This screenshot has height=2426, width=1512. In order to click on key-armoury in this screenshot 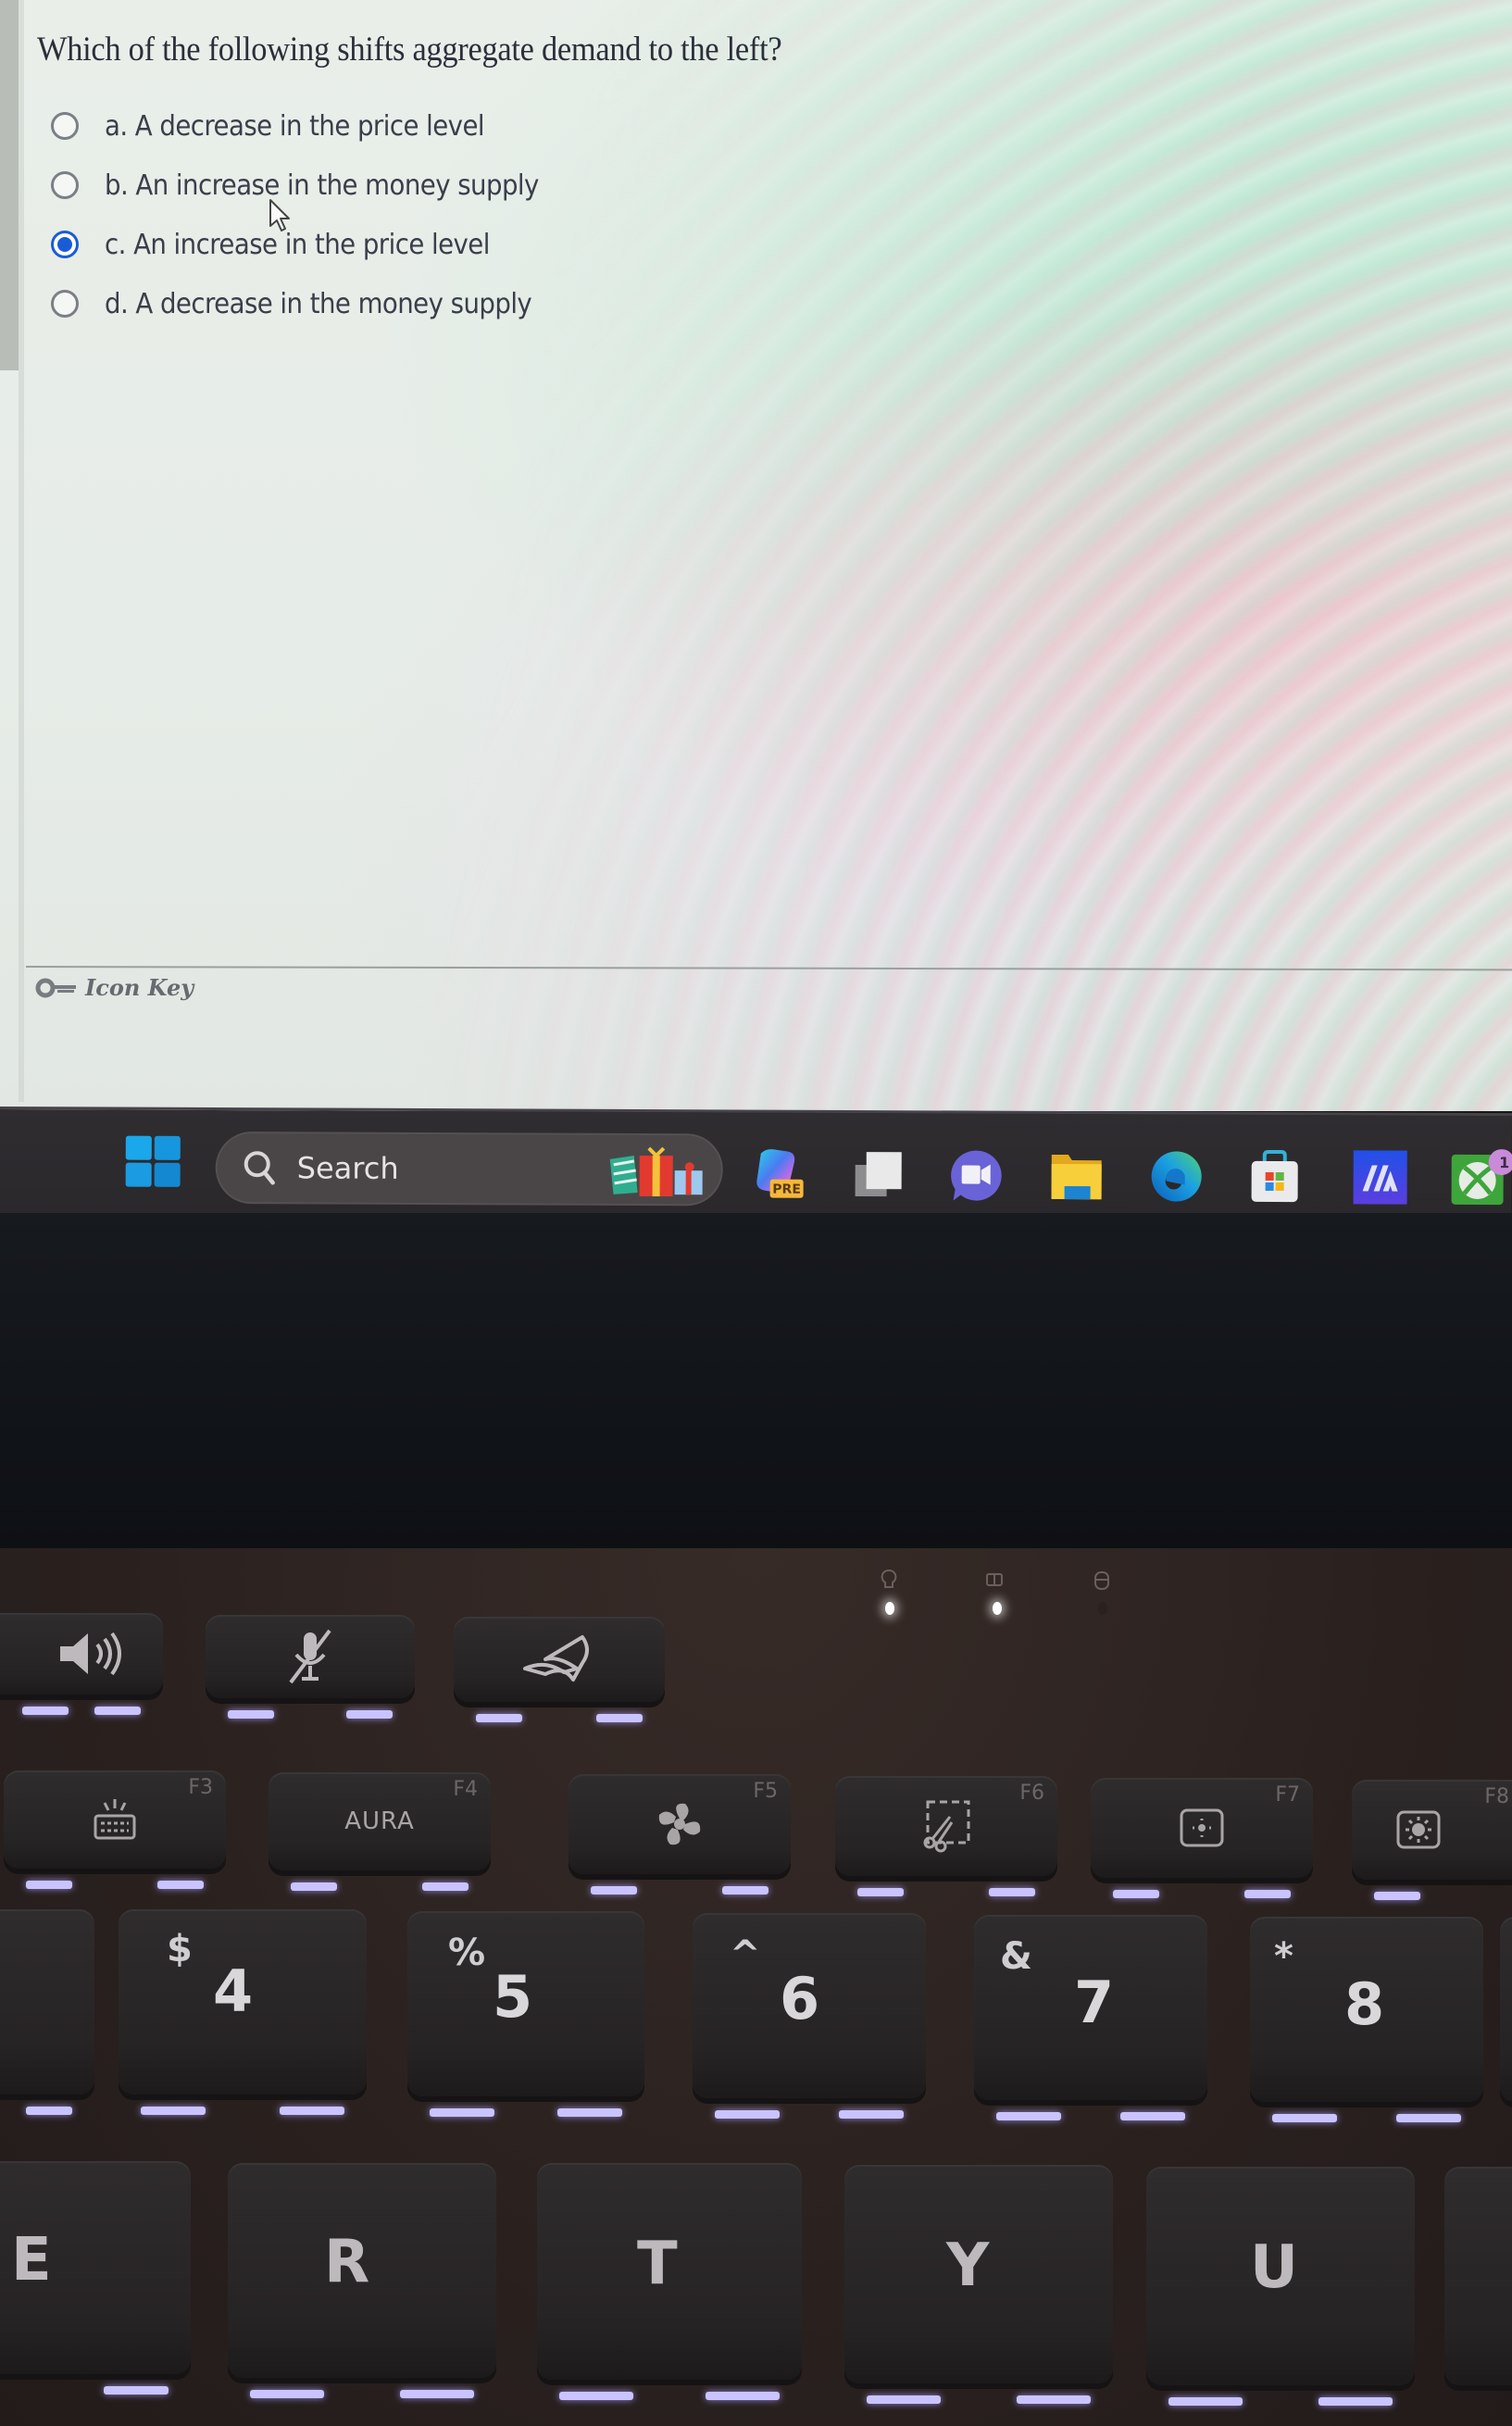, I will do `click(560, 1669)`.